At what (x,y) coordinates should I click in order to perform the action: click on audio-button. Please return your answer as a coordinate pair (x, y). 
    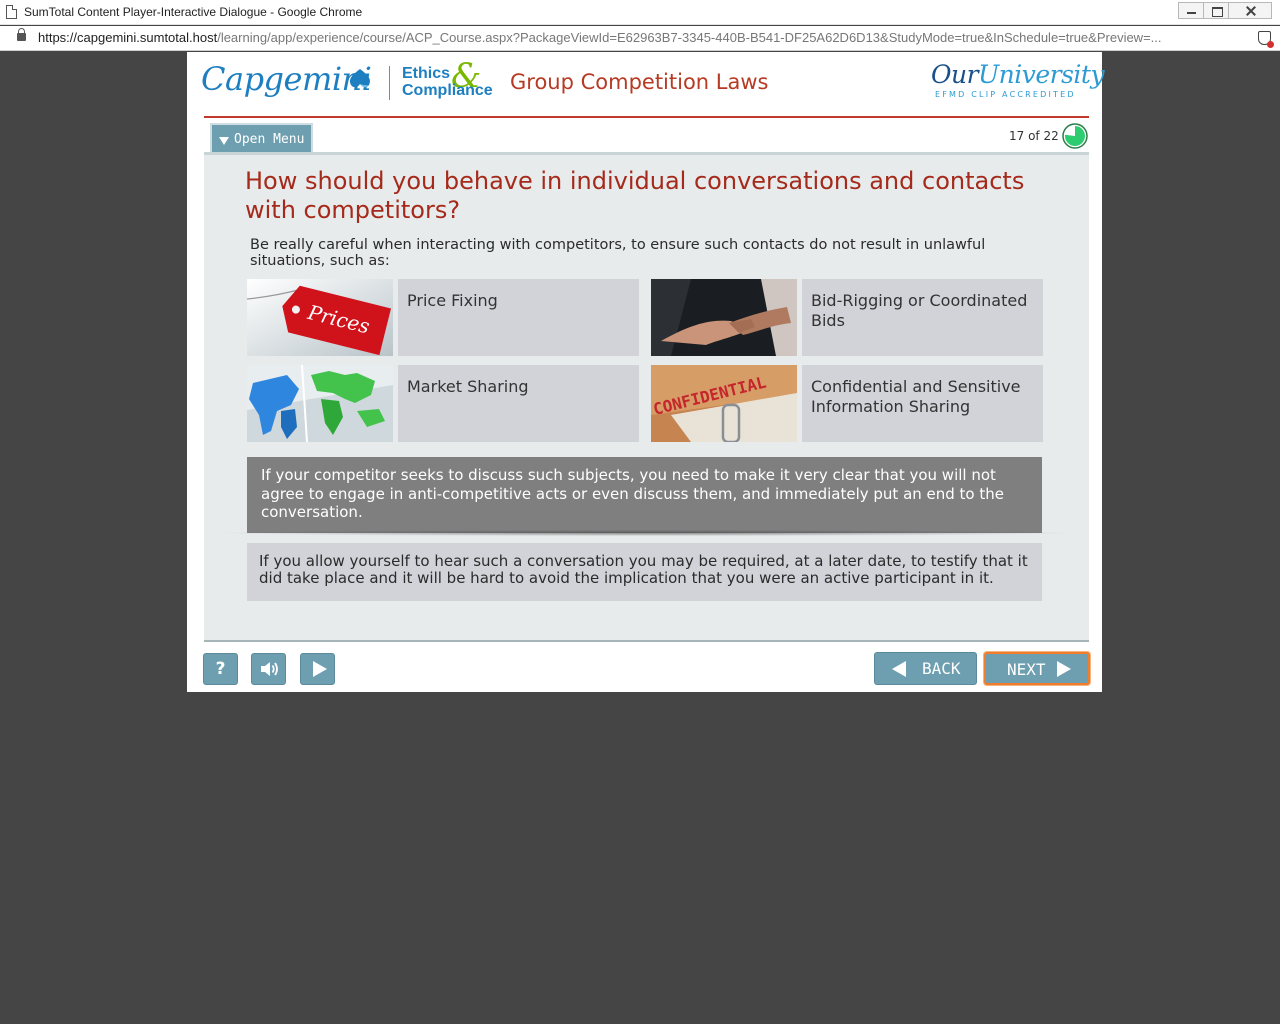
    Looking at the image, I should click on (268, 669).